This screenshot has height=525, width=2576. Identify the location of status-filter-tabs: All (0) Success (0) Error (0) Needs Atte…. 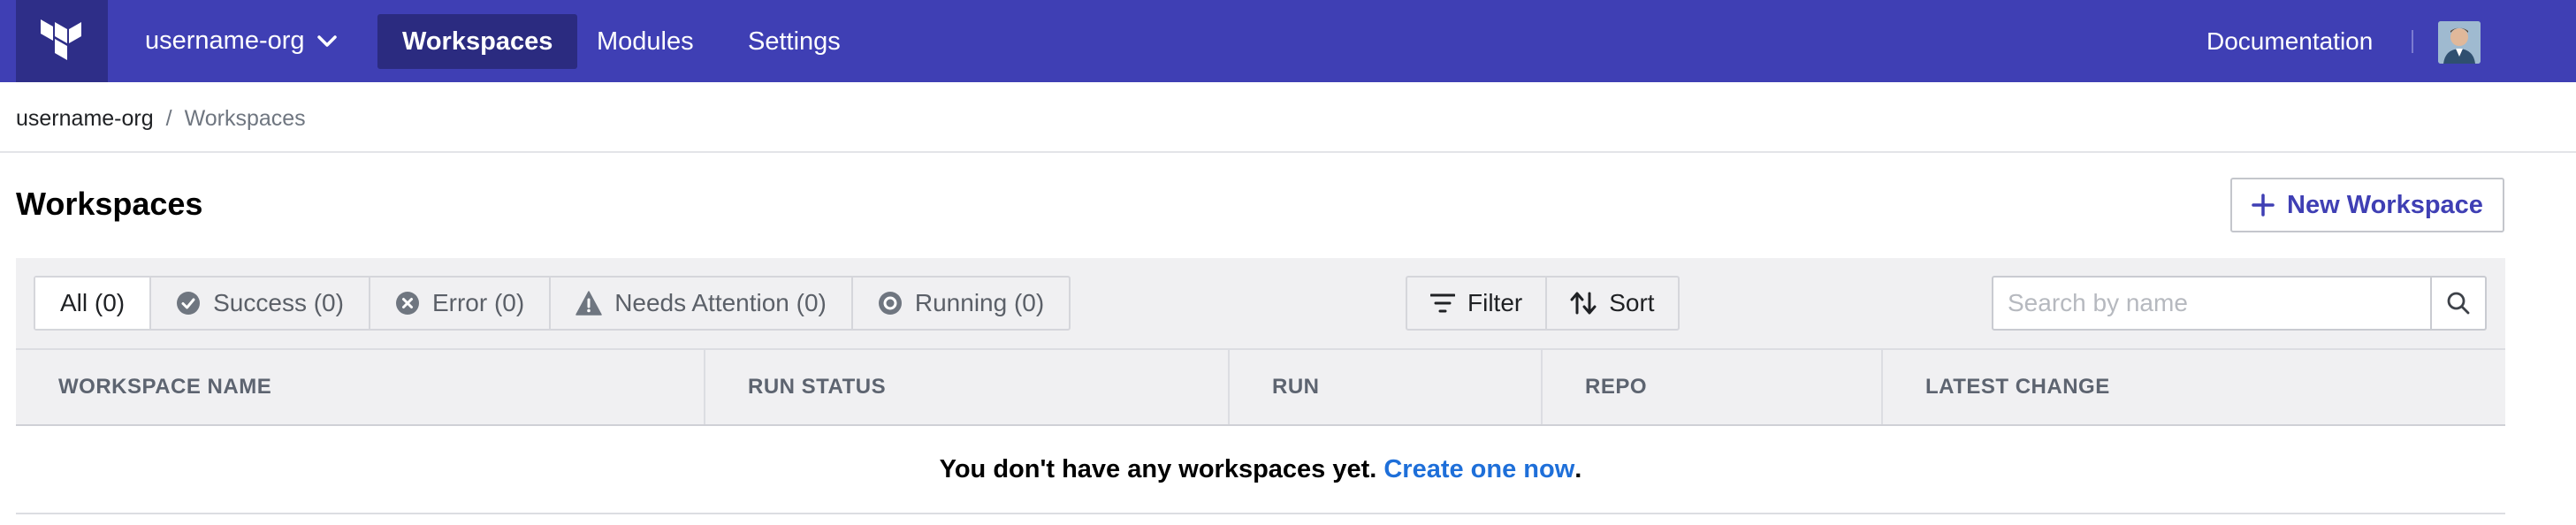
(552, 303).